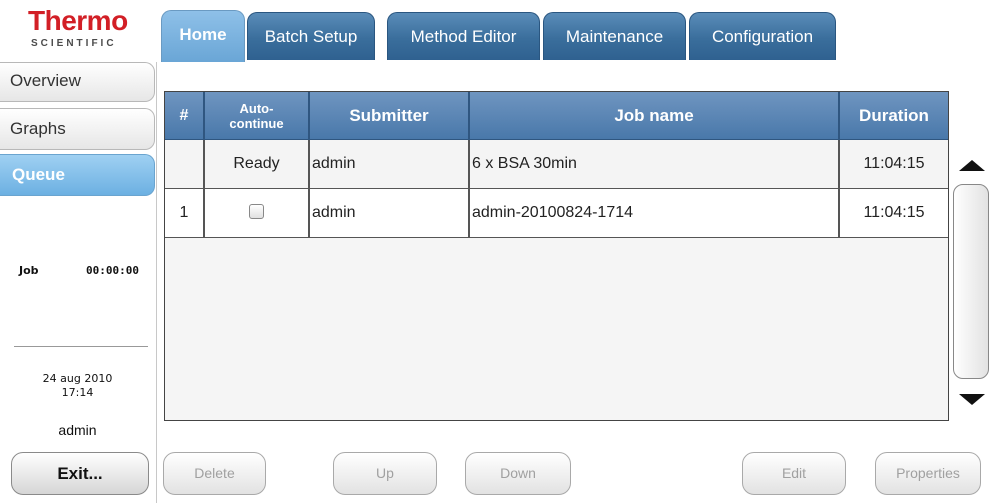 The height and width of the screenshot is (503, 989). Describe the element at coordinates (762, 36) in the screenshot. I see `tab-configuration: Configuration` at that location.